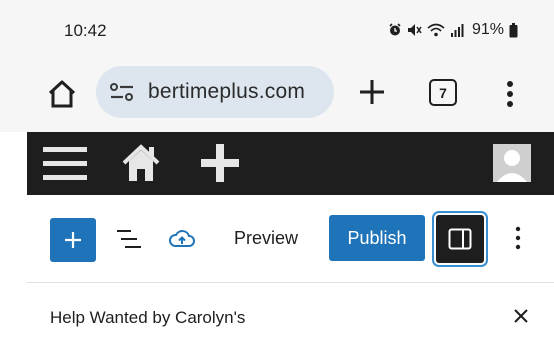 This screenshot has height=348, width=554. I want to click on add-block-icon, so click(73, 240).